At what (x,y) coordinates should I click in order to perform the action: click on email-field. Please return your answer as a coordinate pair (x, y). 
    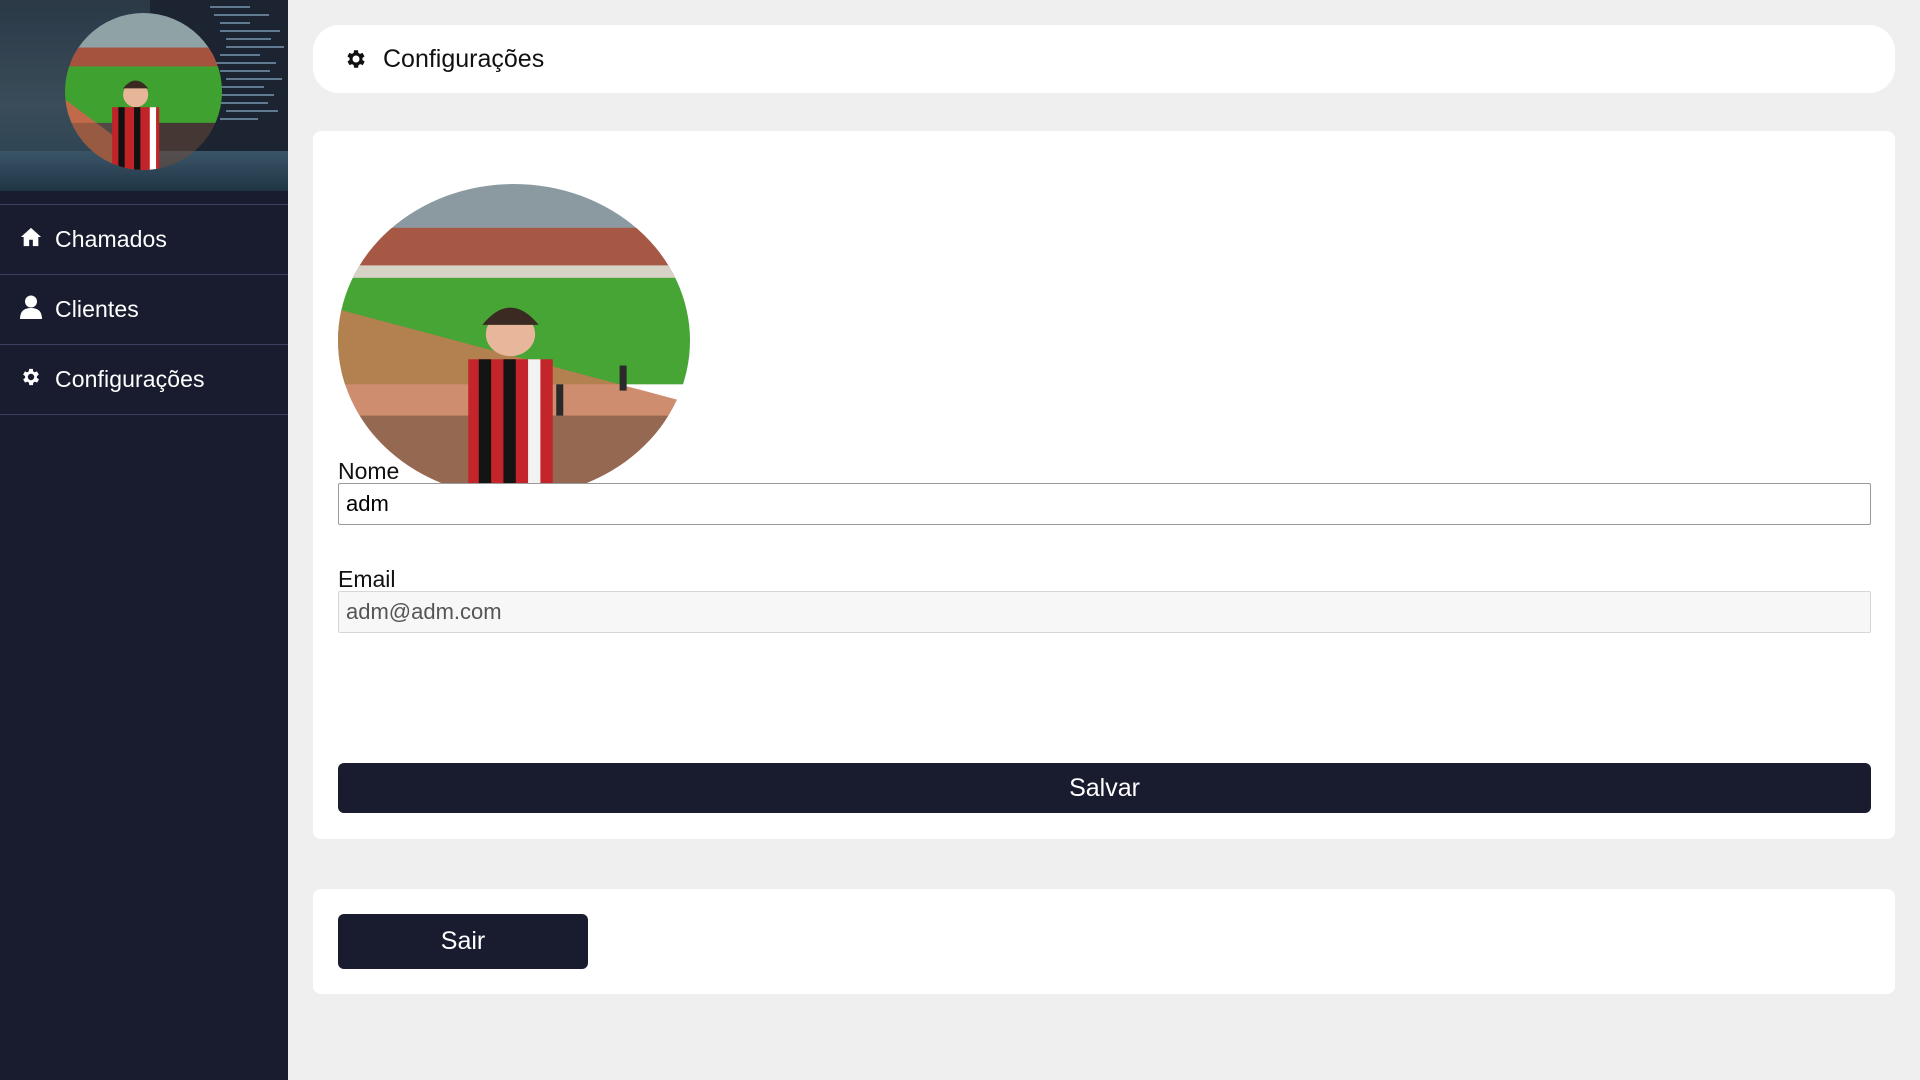
    Looking at the image, I should click on (1104, 612).